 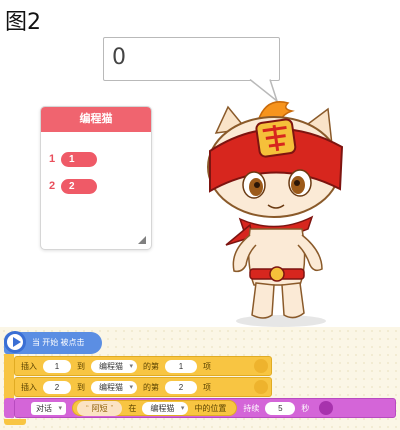 What do you see at coordinates (23, 22) in the screenshot?
I see `figure-label: 图2` at bounding box center [23, 22].